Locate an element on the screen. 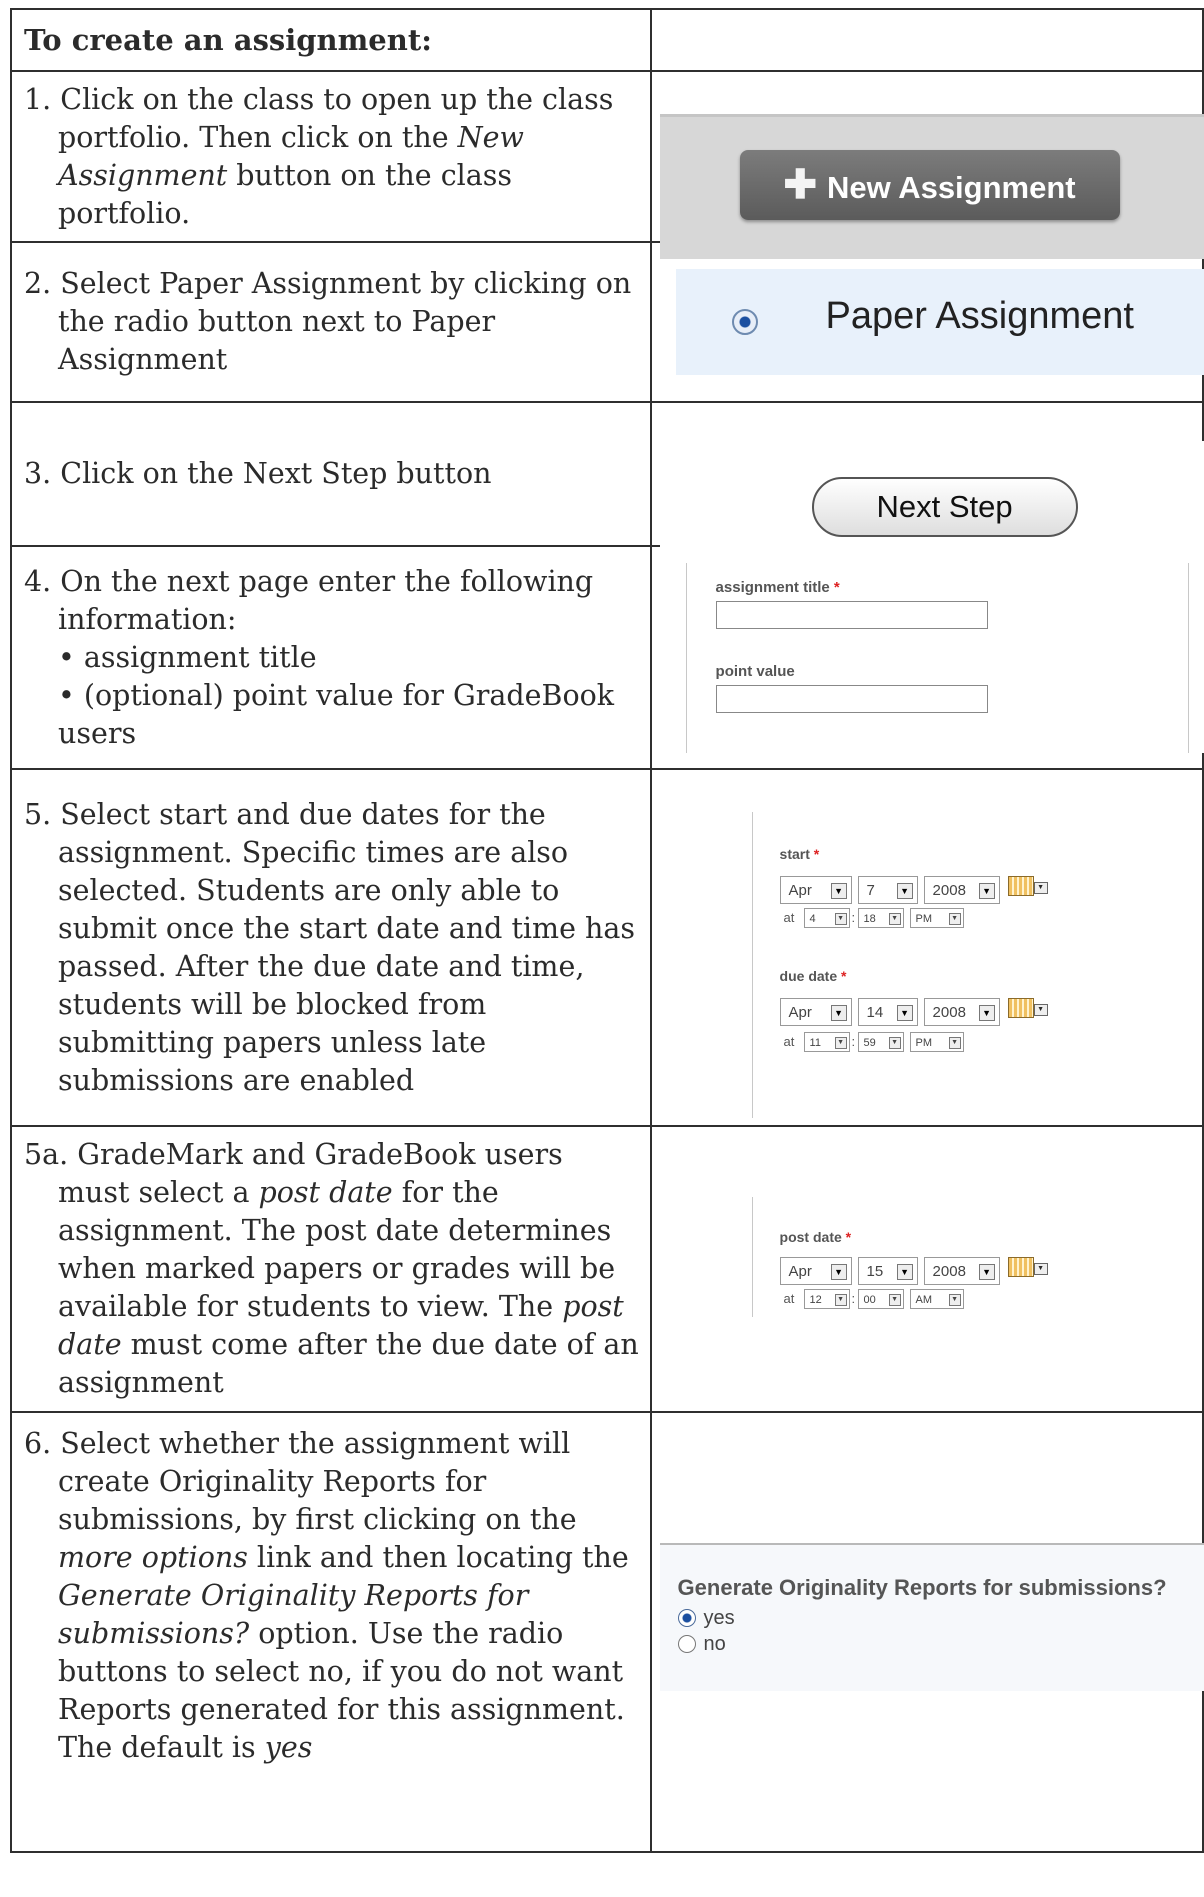 The width and height of the screenshot is (1204, 1897). post-ampm-select: AM ▼ is located at coordinates (936, 1299).